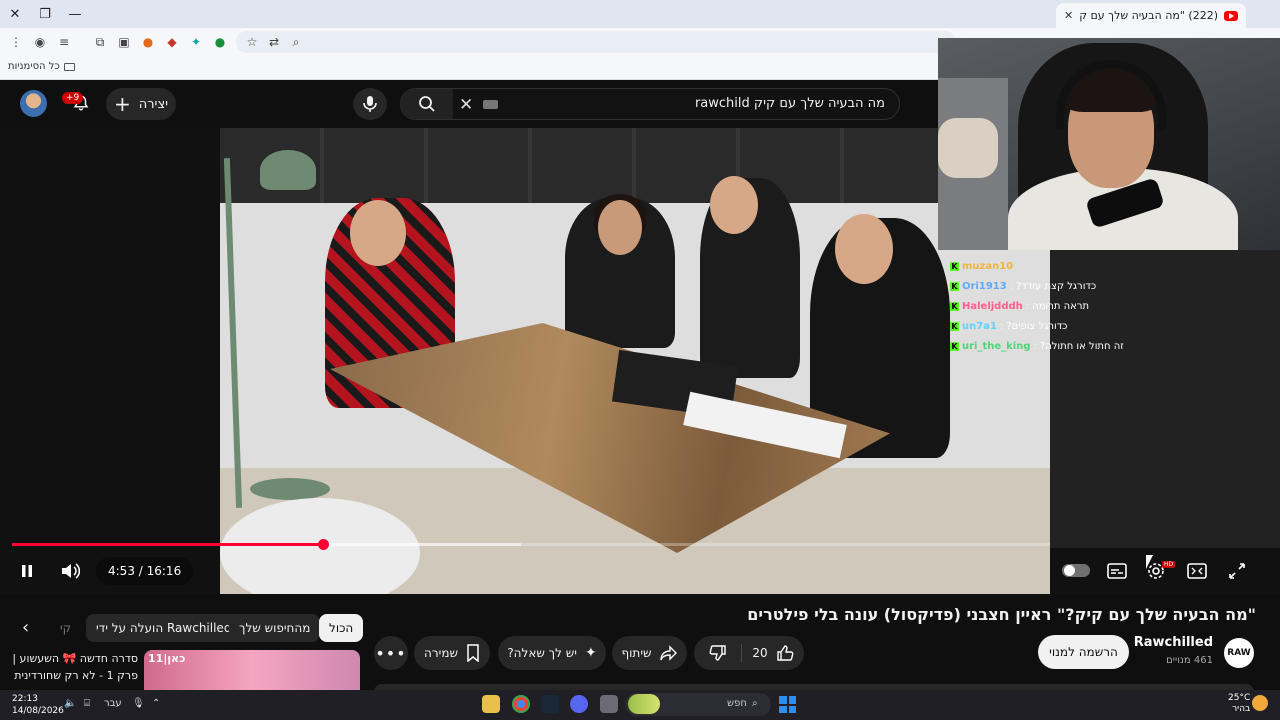 The image size is (1280, 720). Describe the element at coordinates (75, 14) in the screenshot. I see `minimize-window-icon: —` at that location.